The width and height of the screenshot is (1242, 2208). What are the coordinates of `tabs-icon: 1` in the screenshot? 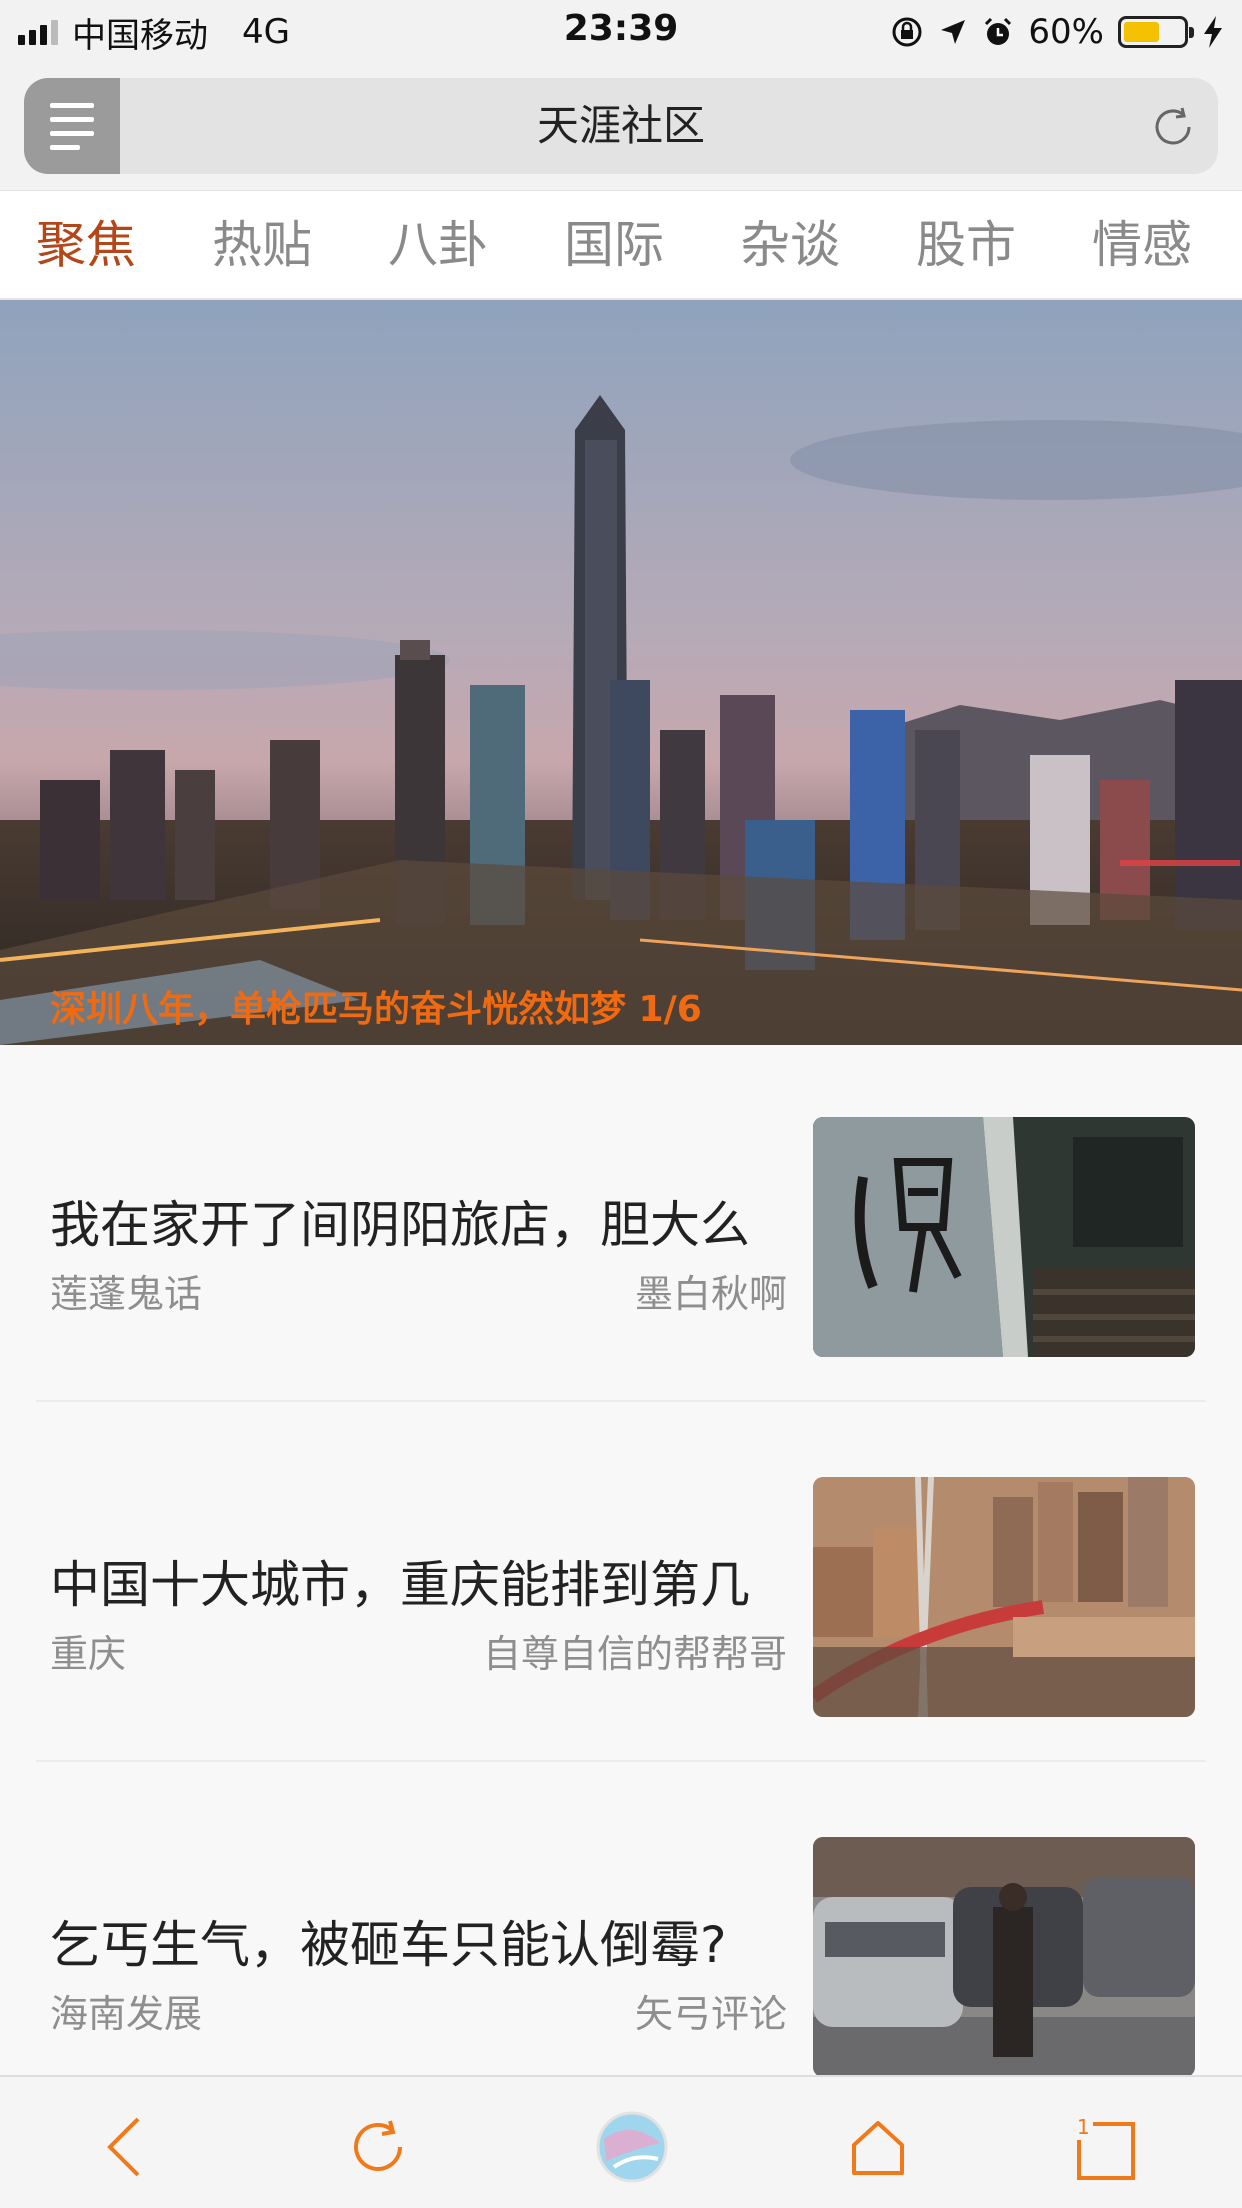 It's located at (1106, 2147).